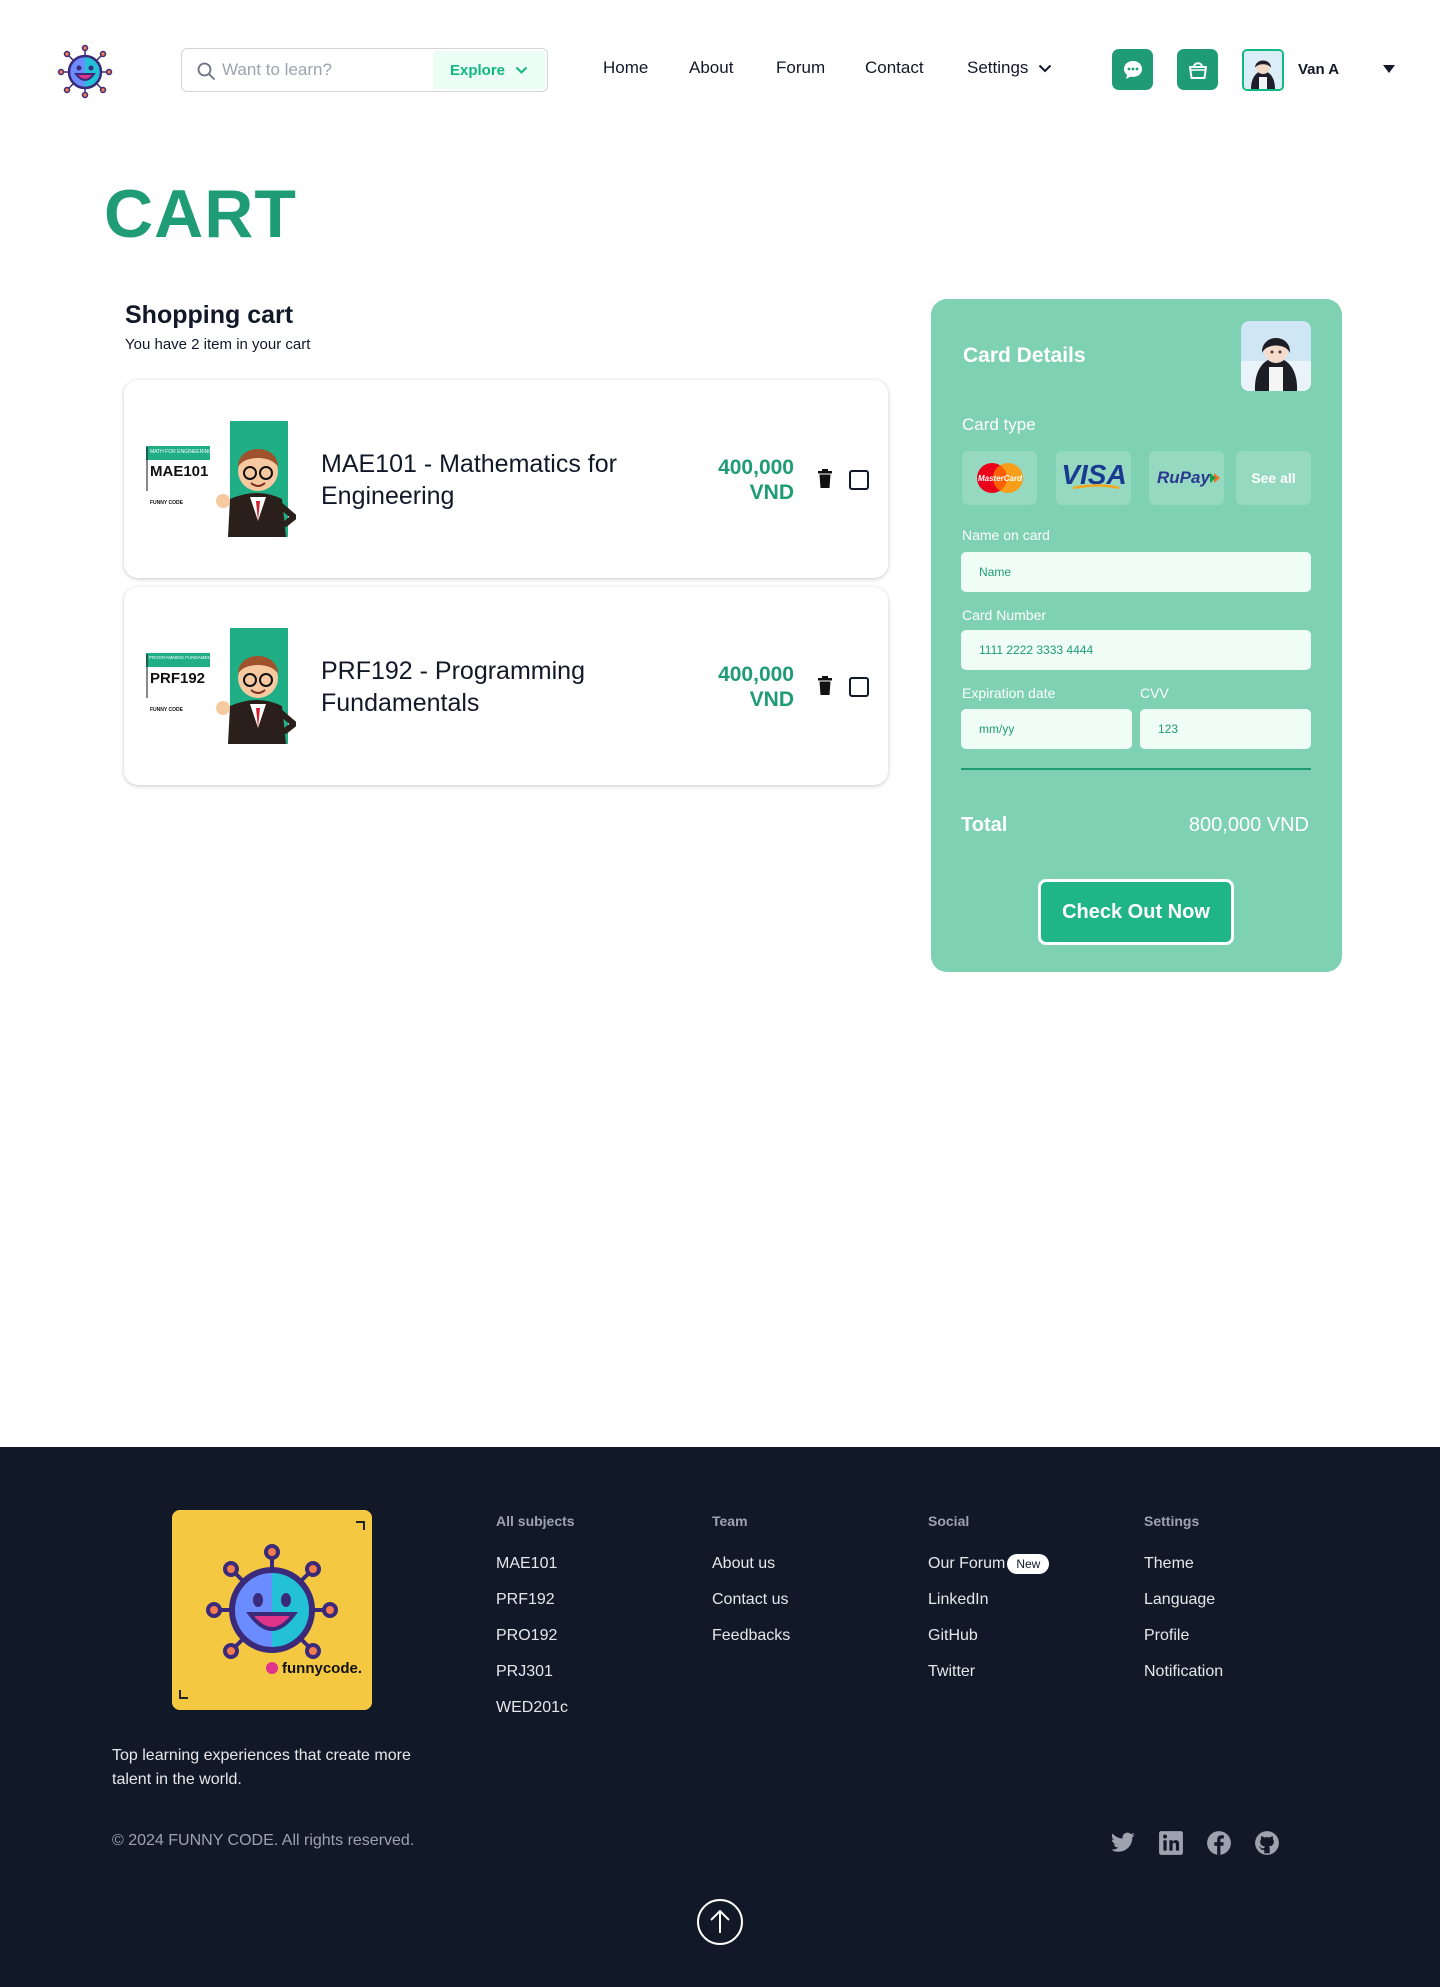 This screenshot has height=1987, width=1440. I want to click on card-type-rupay: RuPay, so click(1186, 478).